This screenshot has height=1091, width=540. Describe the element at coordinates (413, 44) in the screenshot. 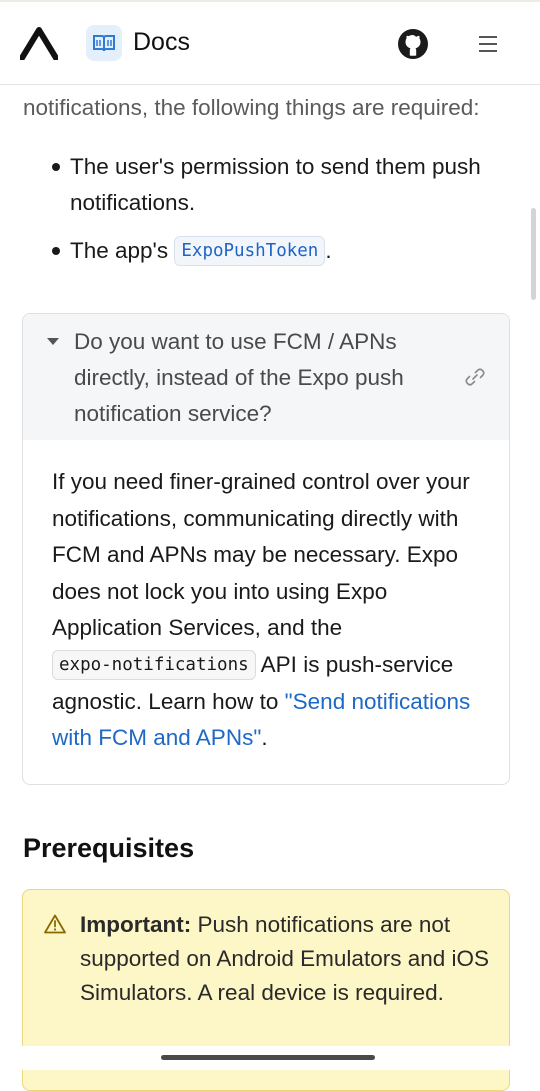

I see `github-icon` at that location.